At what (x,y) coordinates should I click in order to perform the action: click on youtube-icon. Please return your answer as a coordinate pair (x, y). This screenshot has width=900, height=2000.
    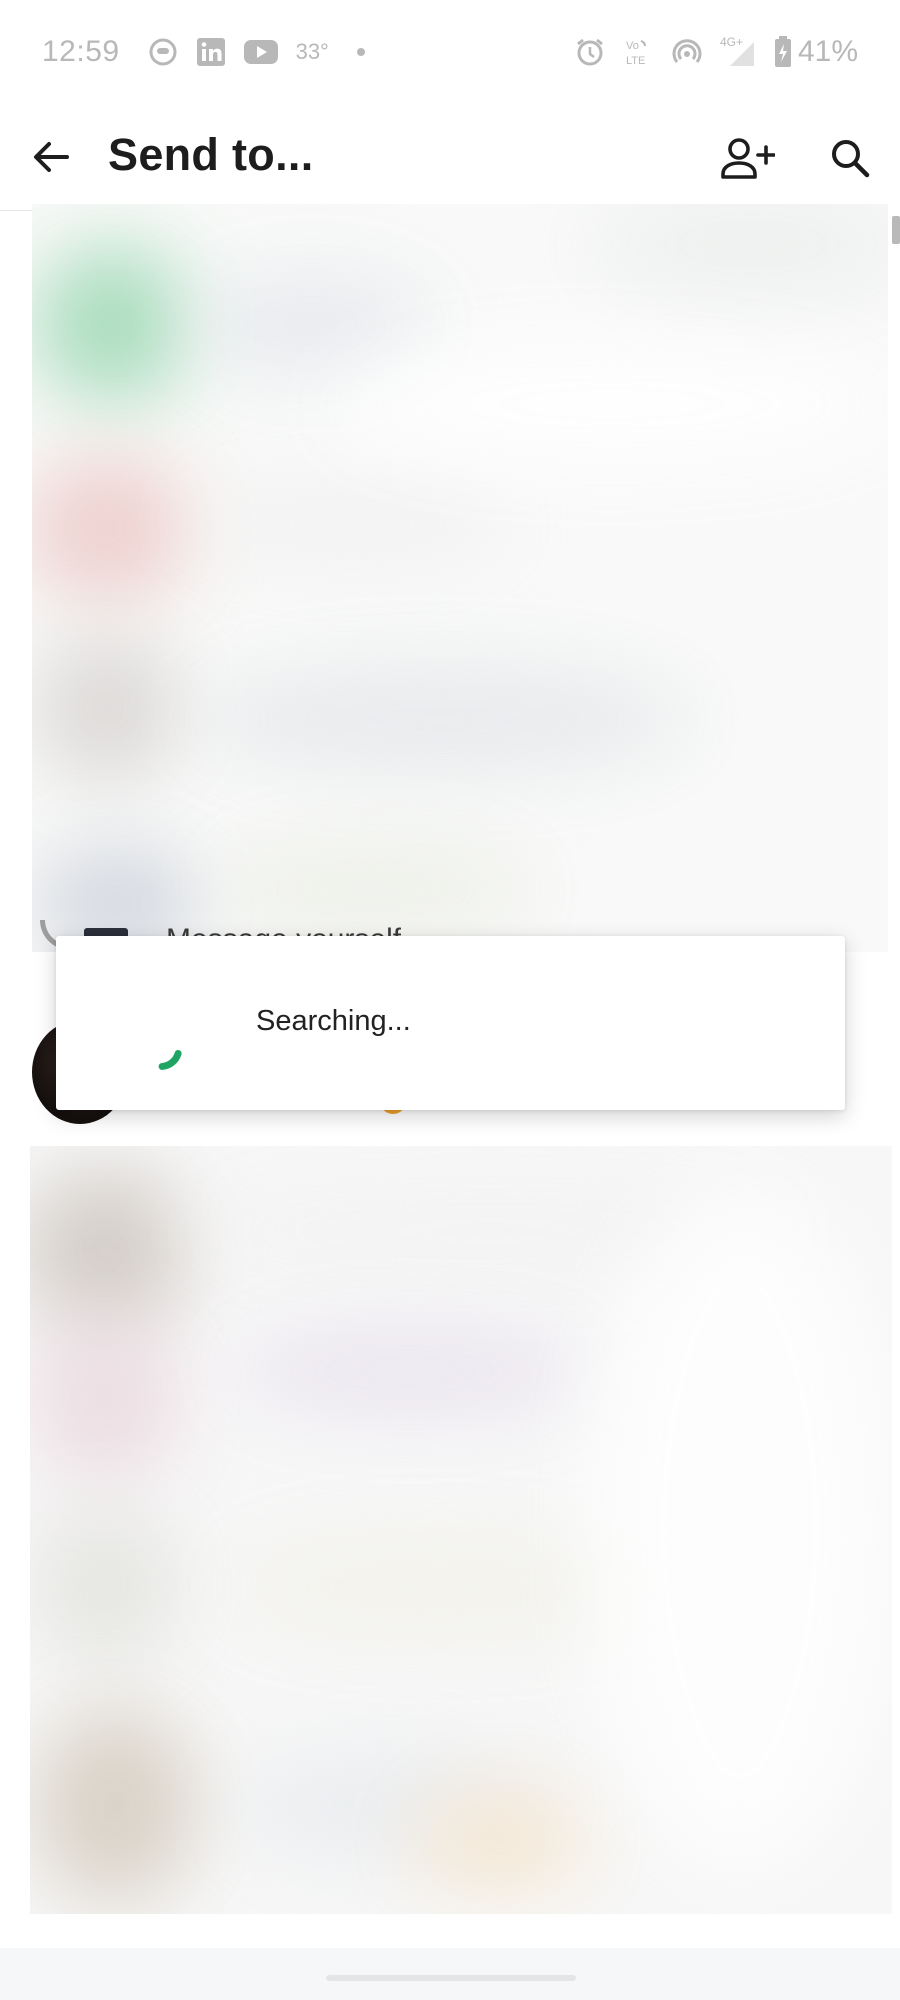
    Looking at the image, I should click on (260, 52).